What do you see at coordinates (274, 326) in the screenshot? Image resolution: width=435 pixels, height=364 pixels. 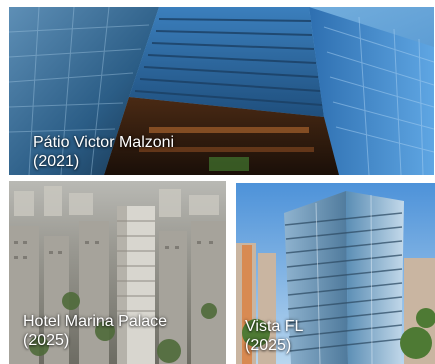 I see `project-name: Vista FL` at bounding box center [274, 326].